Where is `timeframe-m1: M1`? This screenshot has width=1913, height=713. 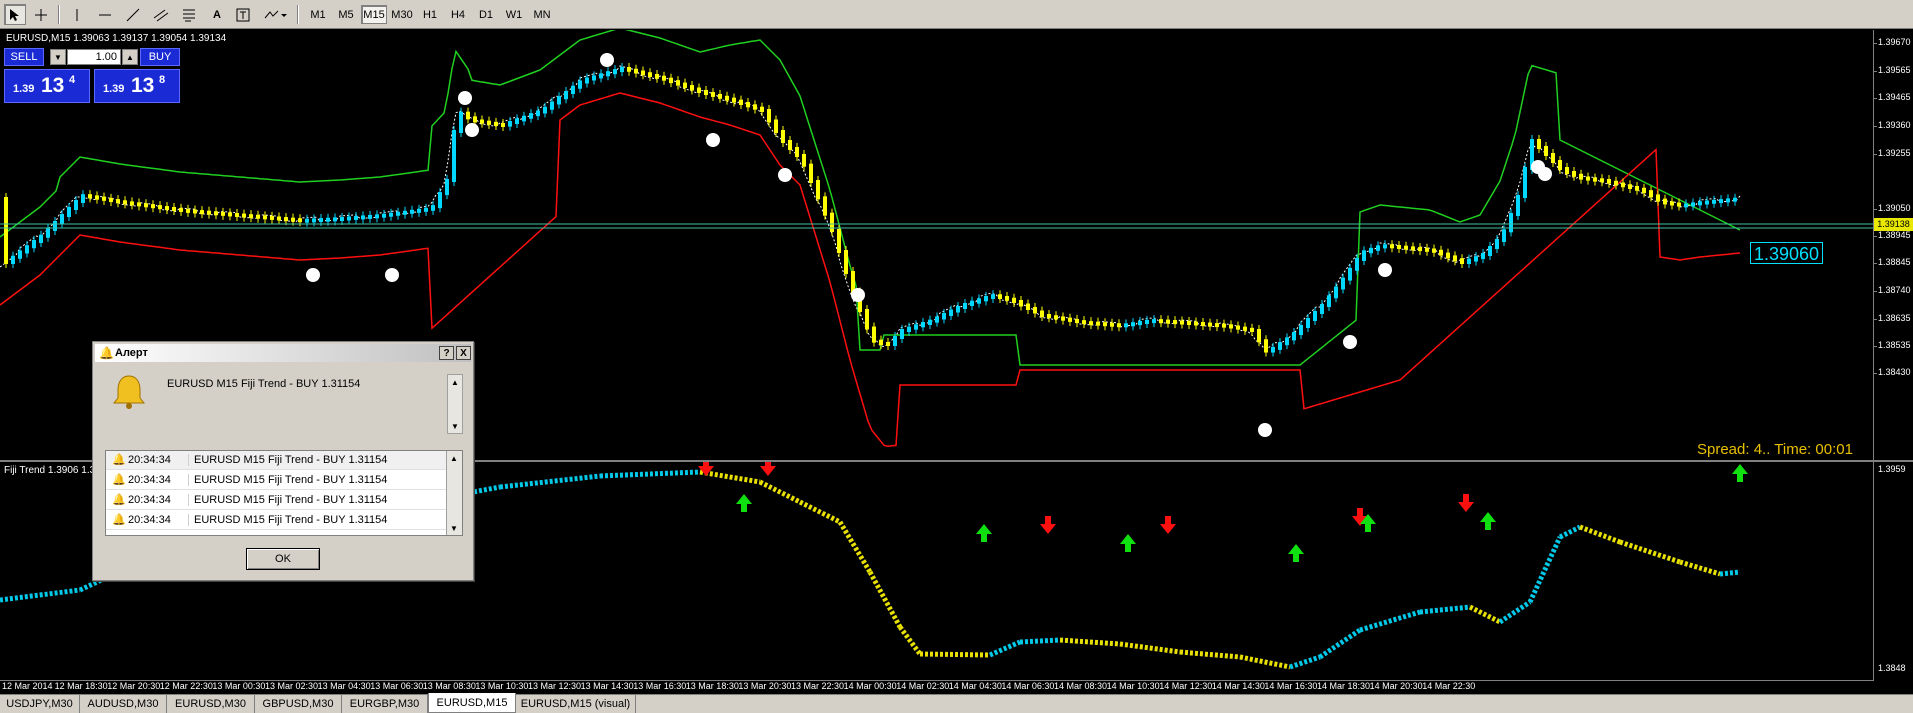 timeframe-m1: M1 is located at coordinates (318, 14).